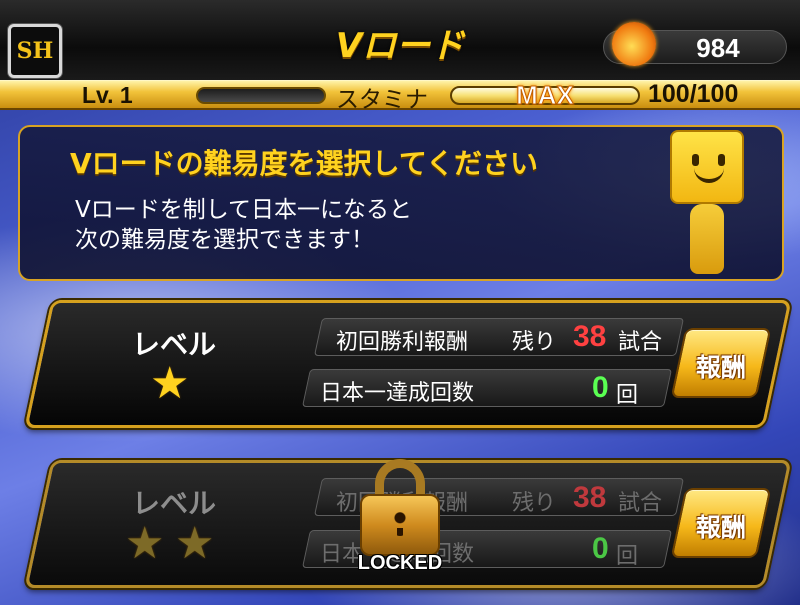  I want to click on stamina-value: 100/100, so click(693, 94).